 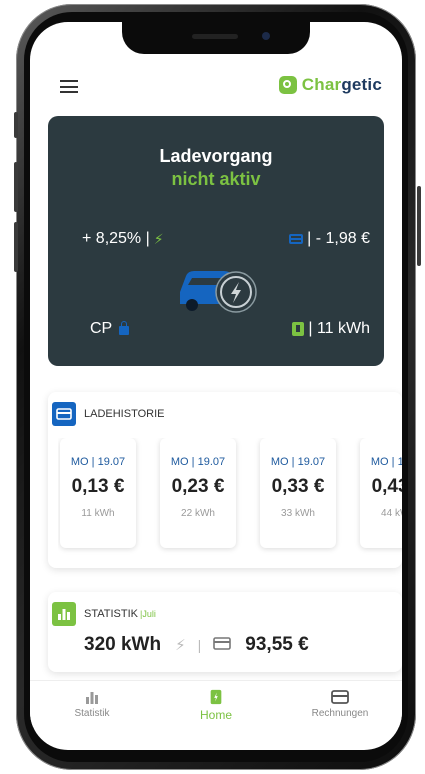 I want to click on nav-rechnungen: Rechnungen, so click(x=340, y=704).